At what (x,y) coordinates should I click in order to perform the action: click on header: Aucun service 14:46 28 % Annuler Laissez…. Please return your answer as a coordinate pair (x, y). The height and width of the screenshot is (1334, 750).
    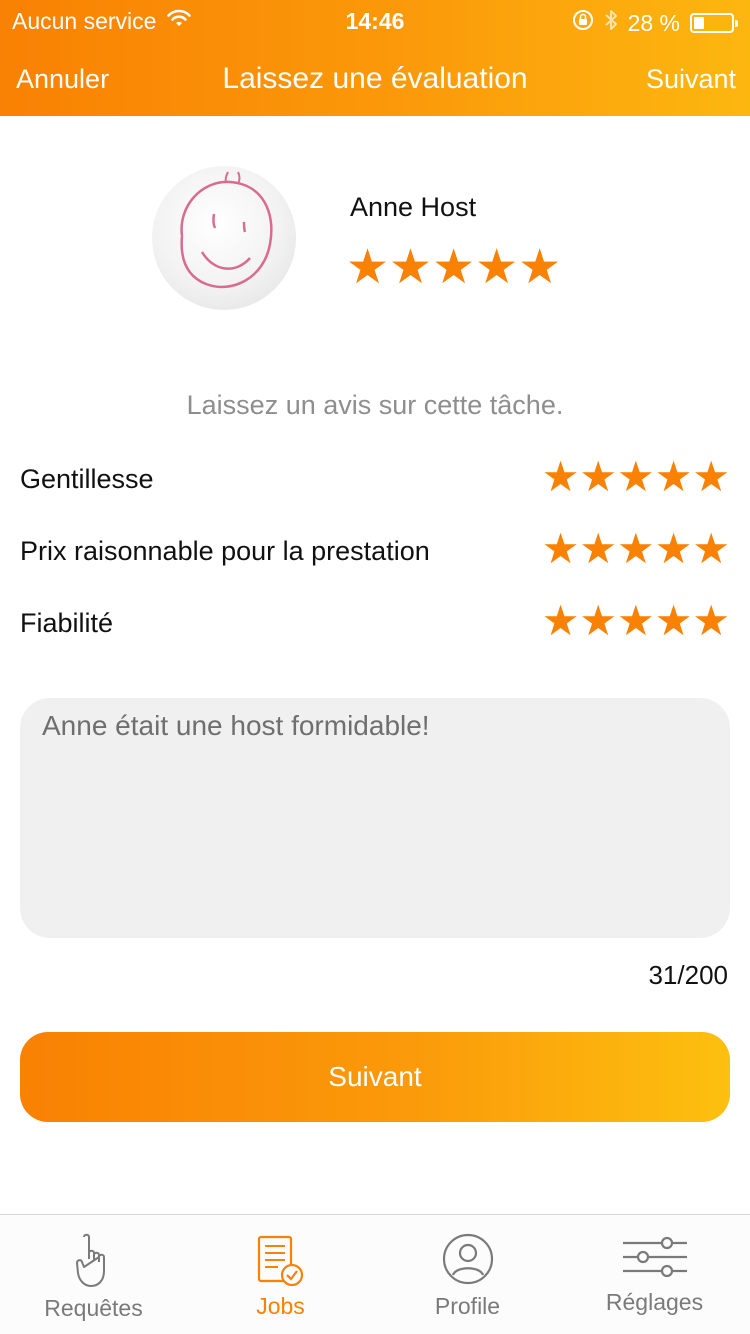
    Looking at the image, I should click on (375, 58).